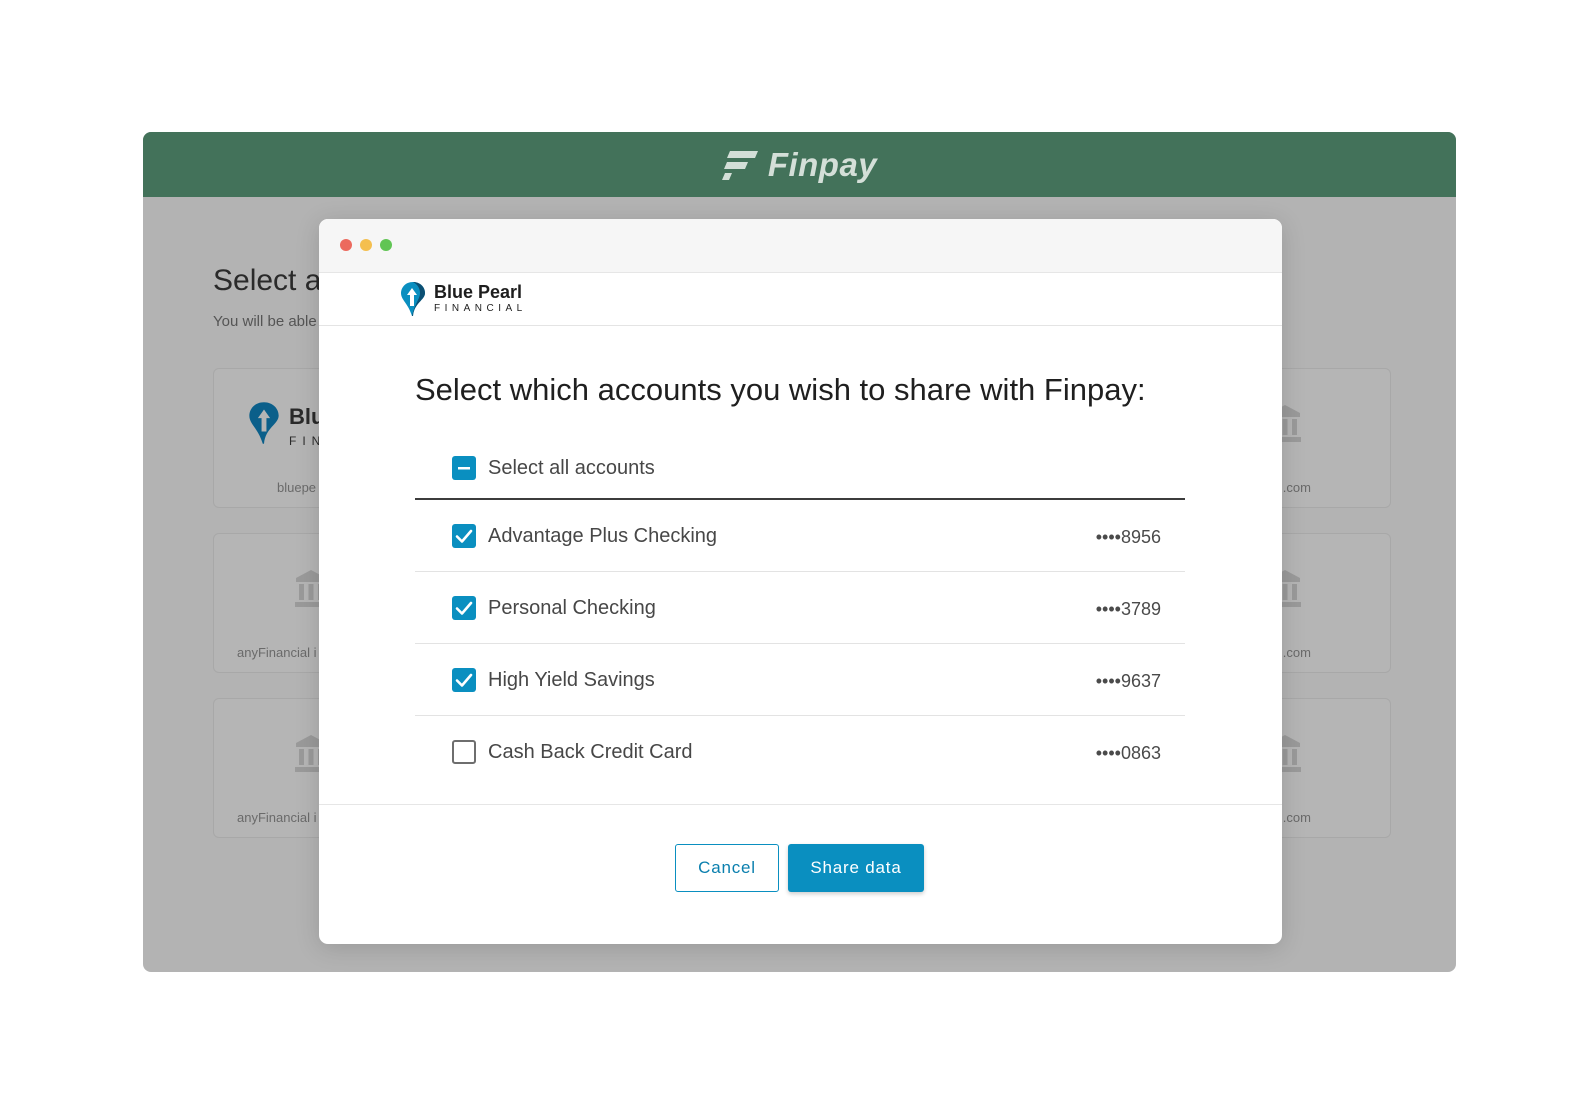 Image resolution: width=1596 pixels, height=1100 pixels. Describe the element at coordinates (265, 321) in the screenshot. I see `background-page-subtitle: You will be able` at that location.